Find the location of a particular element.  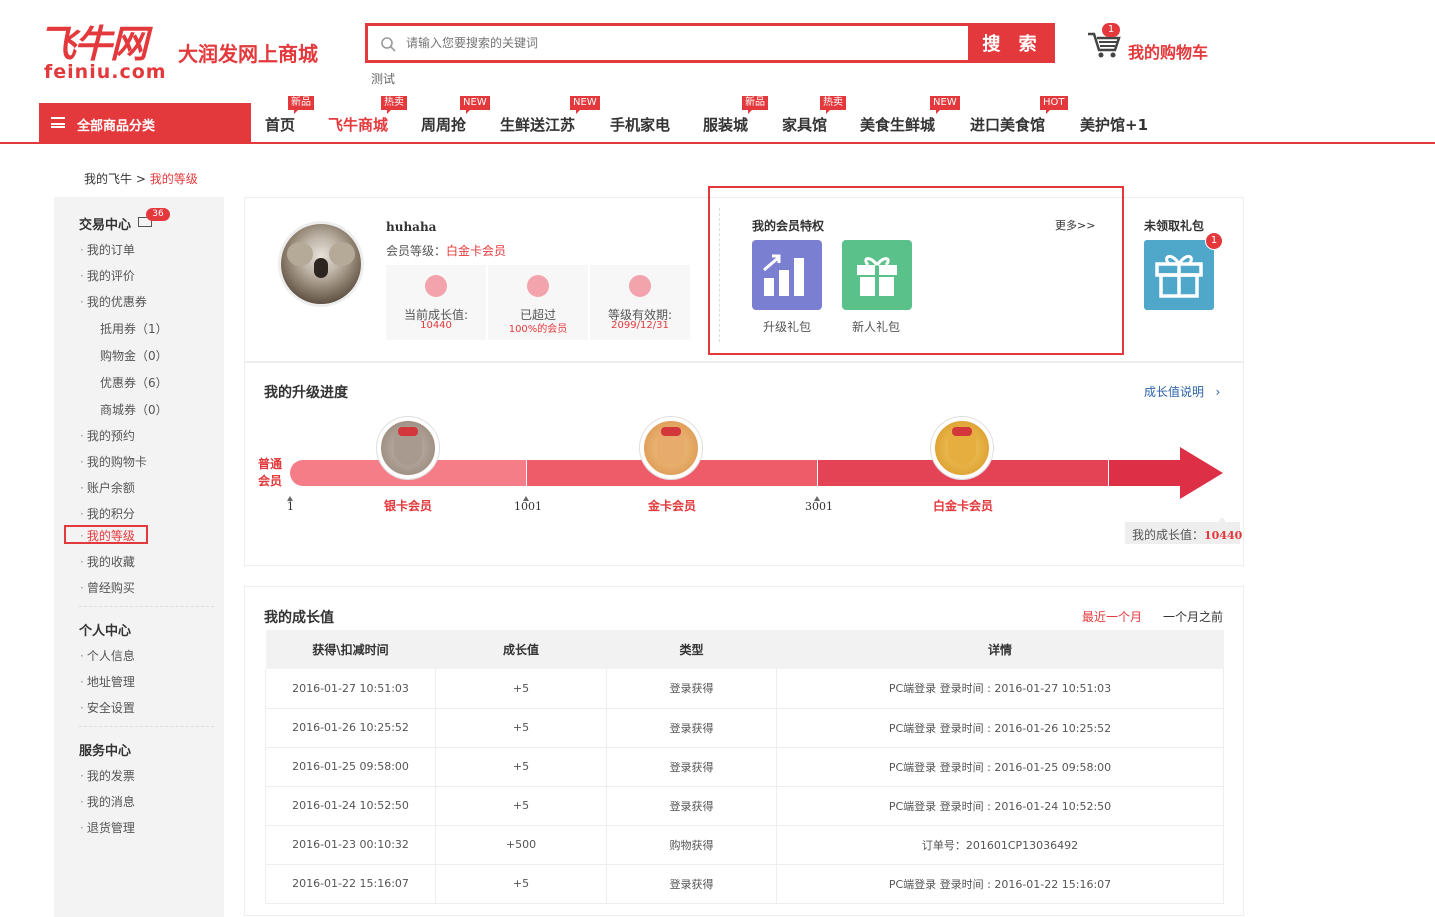

sidebar-item-orders: 我的订单 is located at coordinates (107, 249).